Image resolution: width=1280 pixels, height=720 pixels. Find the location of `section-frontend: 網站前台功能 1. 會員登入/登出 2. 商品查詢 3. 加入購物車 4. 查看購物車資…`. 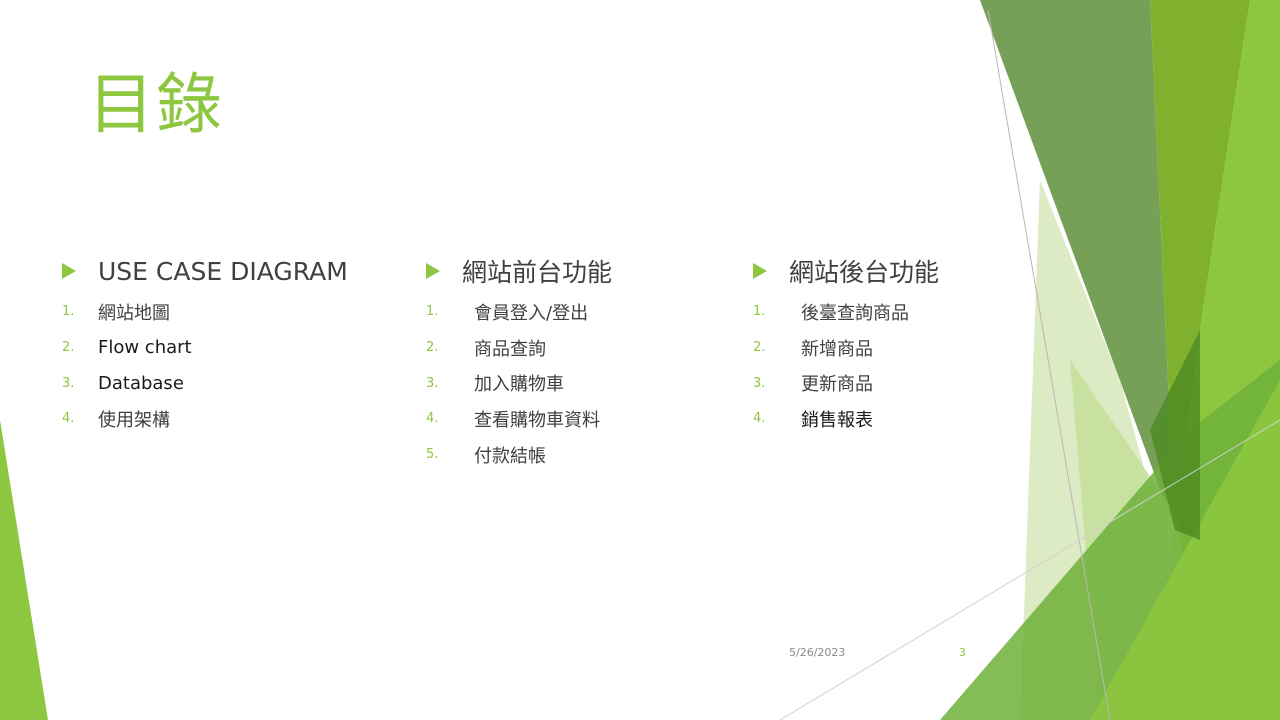

section-frontend: 網站前台功能 1. 會員登入/登出 2. 商品查詢 3. 加入購物車 4. 查看購物車資… is located at coordinates (586, 362).